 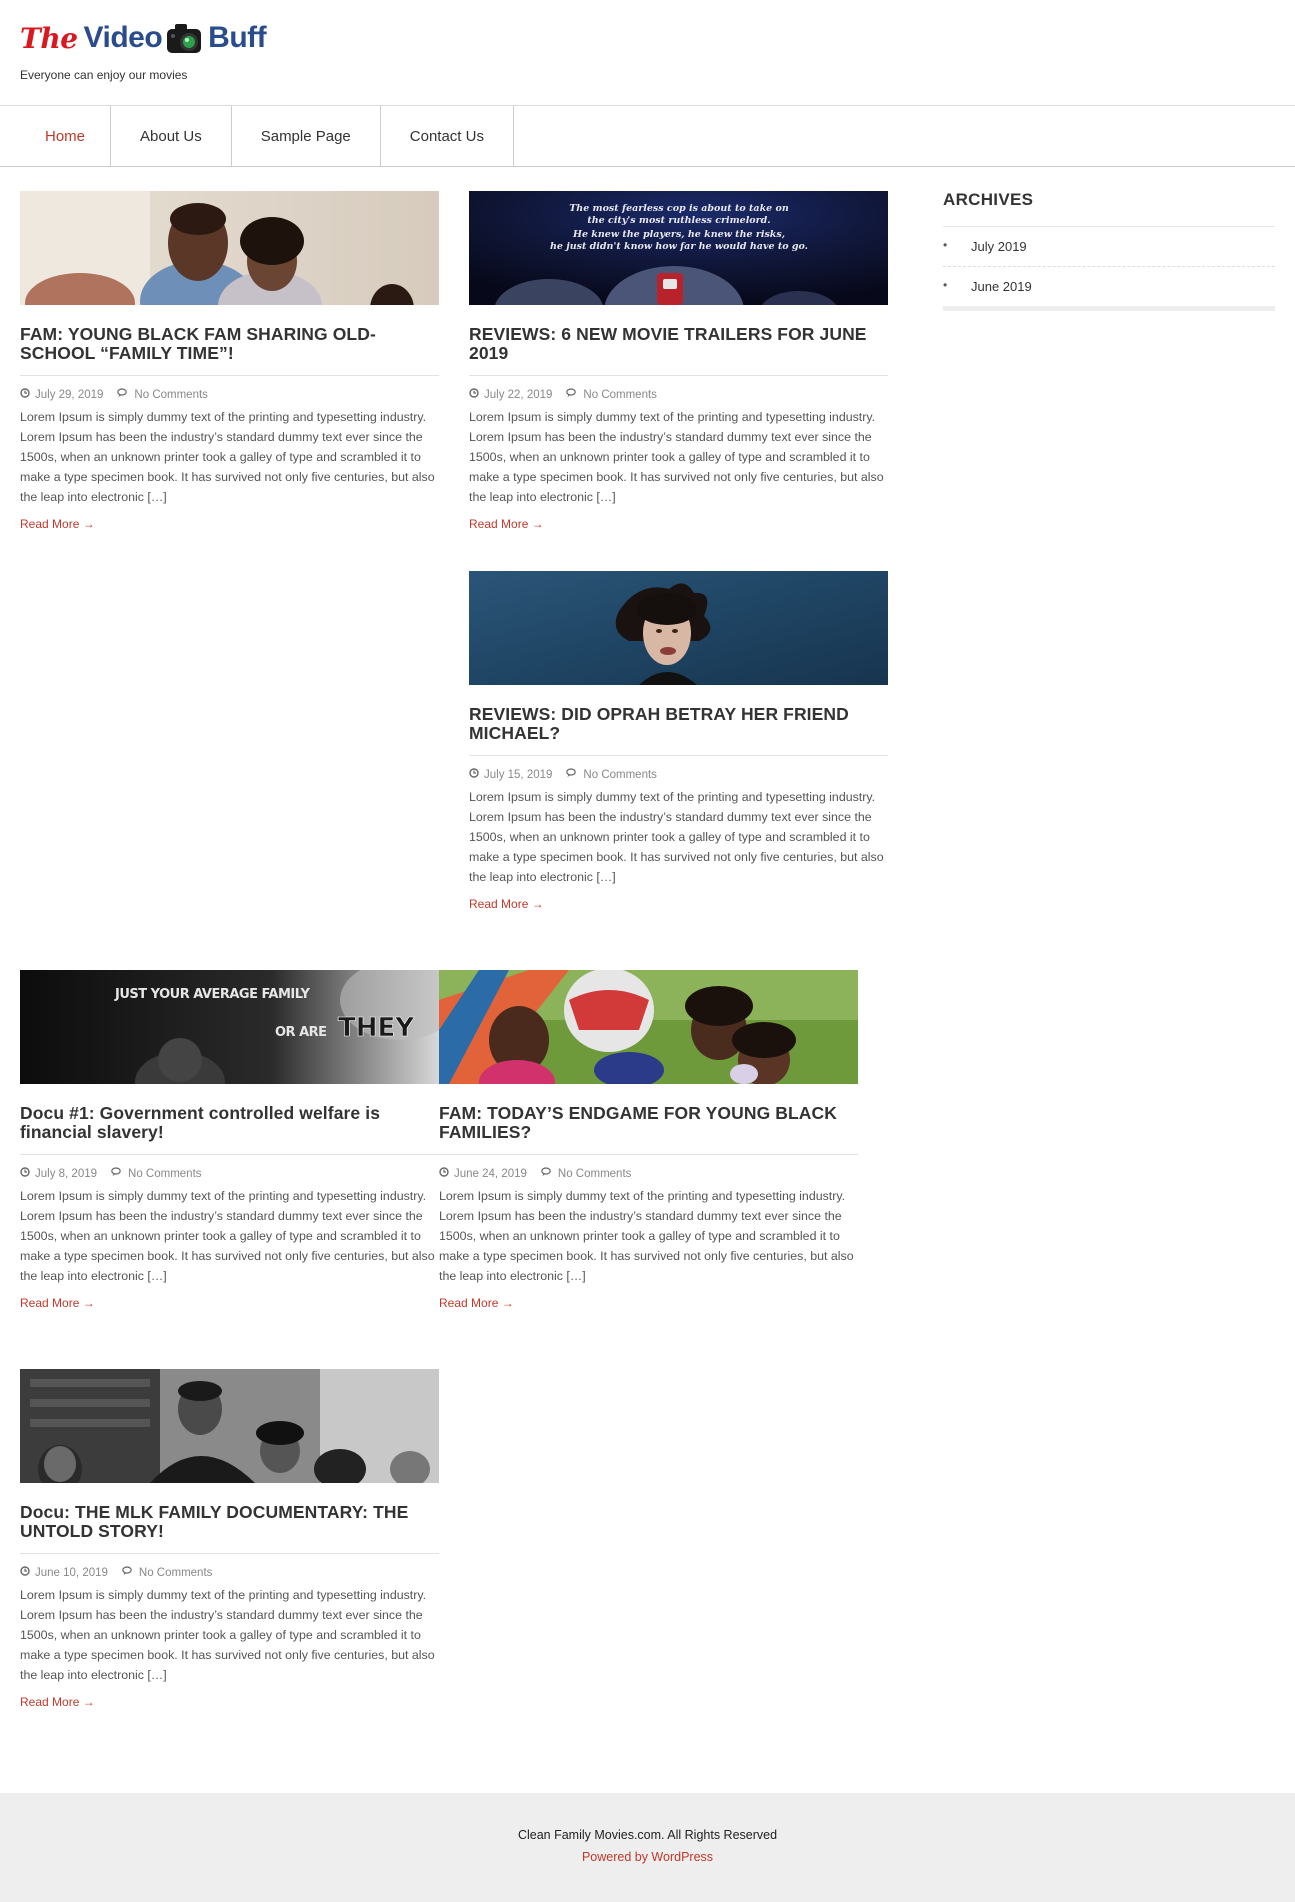 What do you see at coordinates (1109, 208) in the screenshot?
I see `archives-title: ARCHIVES` at bounding box center [1109, 208].